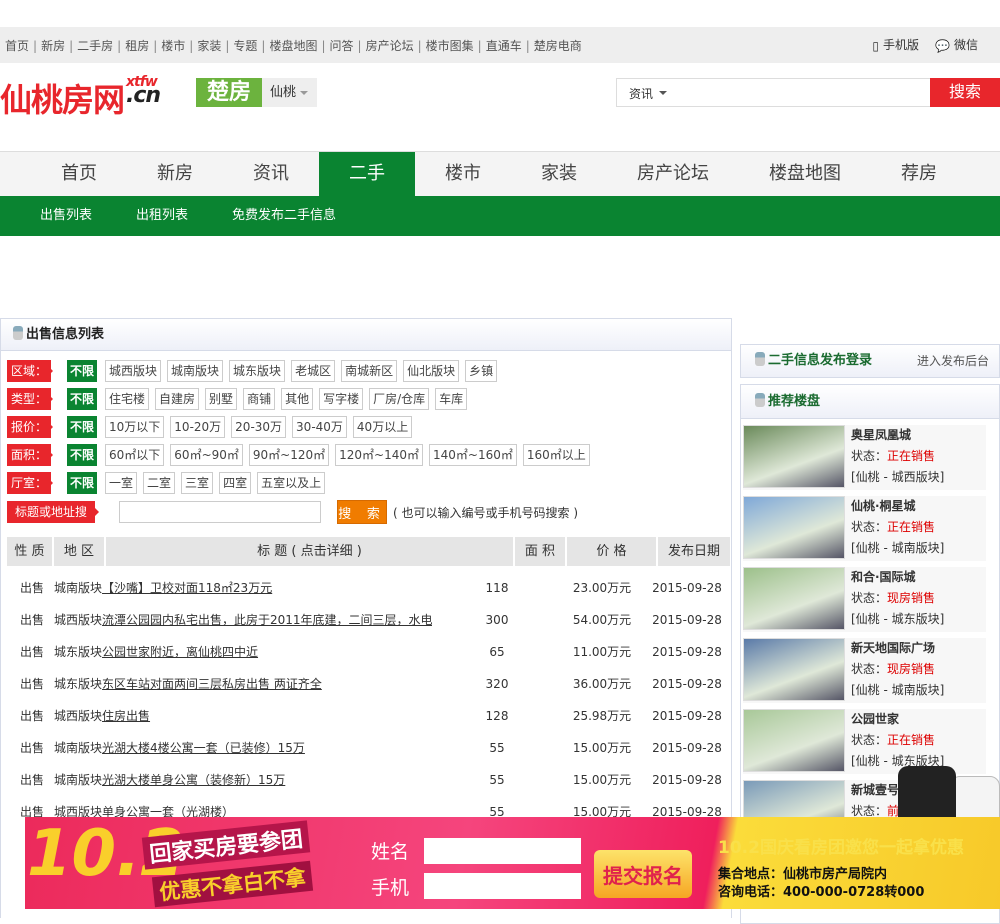 This screenshot has width=1000, height=924. What do you see at coordinates (805, 174) in the screenshot?
I see `nav-item: 楼盘地图` at bounding box center [805, 174].